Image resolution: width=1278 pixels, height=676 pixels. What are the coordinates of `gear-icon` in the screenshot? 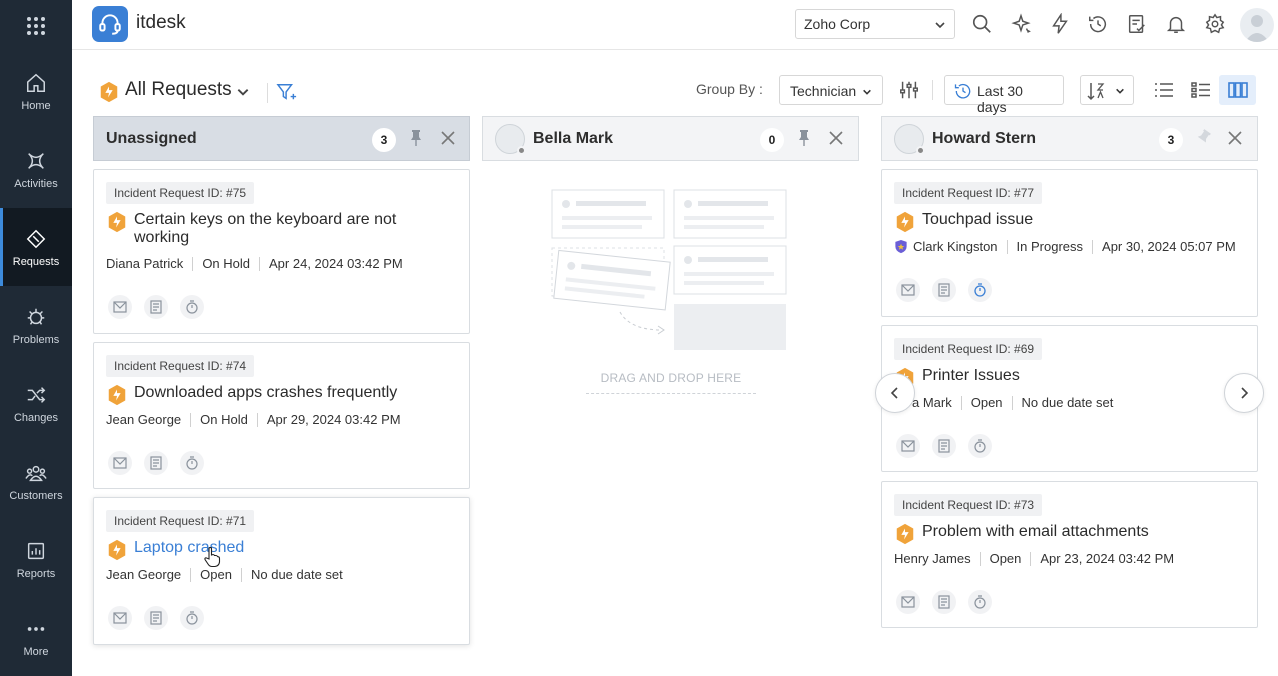 It's located at (1215, 24).